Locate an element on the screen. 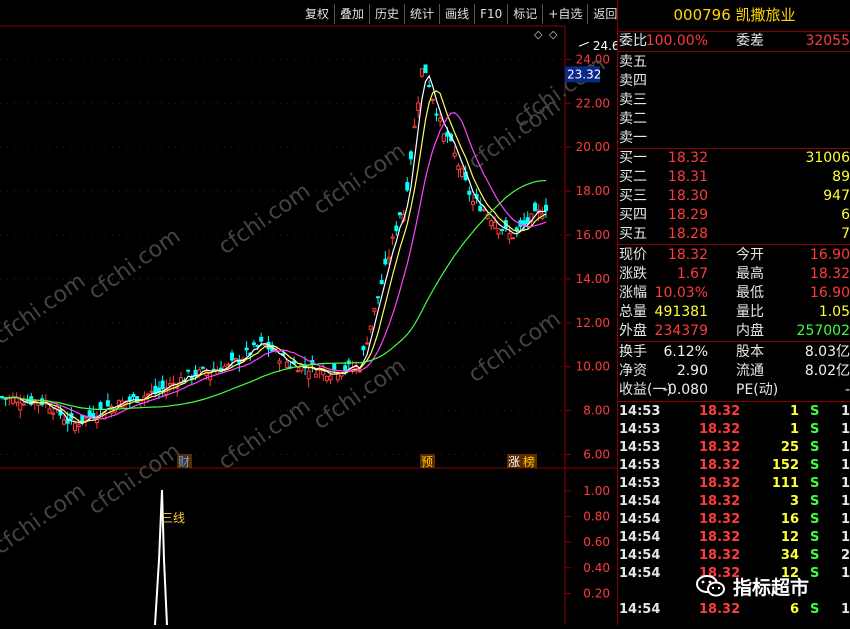 This screenshot has height=629, width=850. tick-row: 14:53 18.32 25 S 1 is located at coordinates (734, 448).